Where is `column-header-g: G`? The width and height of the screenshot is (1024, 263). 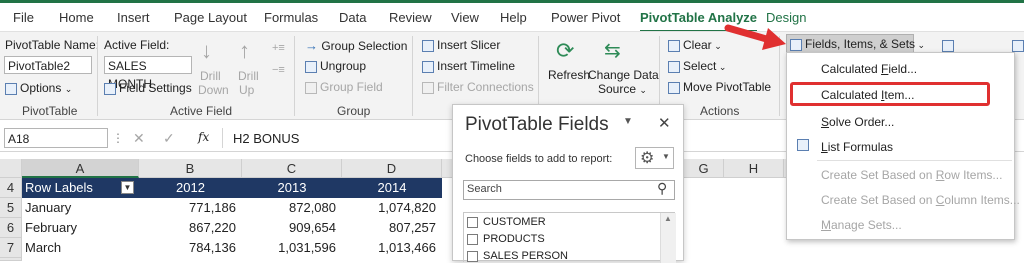
column-header-g: G is located at coordinates (704, 168).